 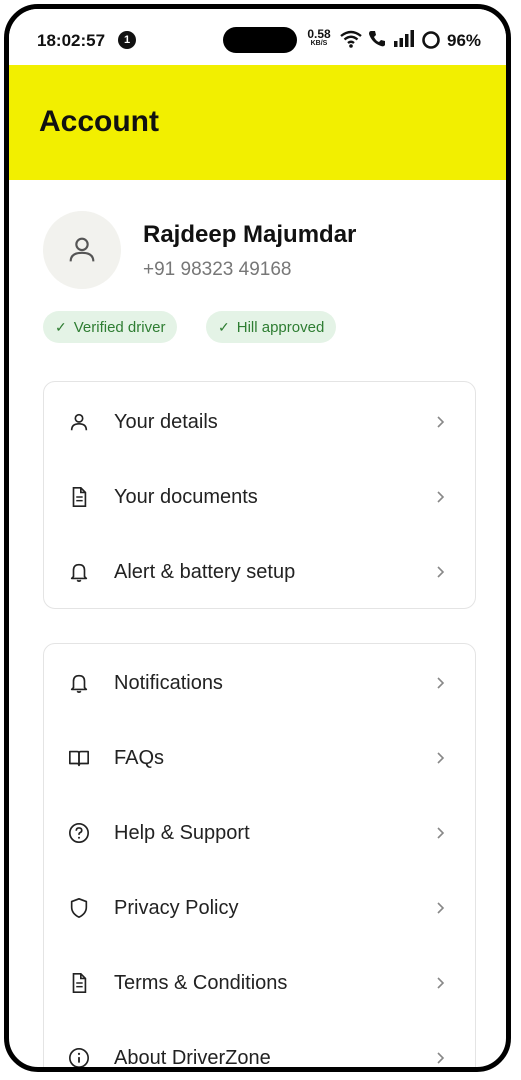 I want to click on menu-item-privacy-policy: Privacy Policy, so click(x=259, y=908).